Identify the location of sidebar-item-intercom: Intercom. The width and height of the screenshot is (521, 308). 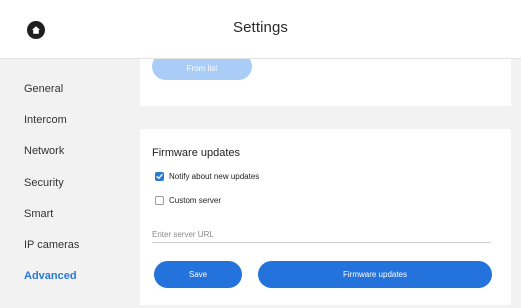
(45, 120).